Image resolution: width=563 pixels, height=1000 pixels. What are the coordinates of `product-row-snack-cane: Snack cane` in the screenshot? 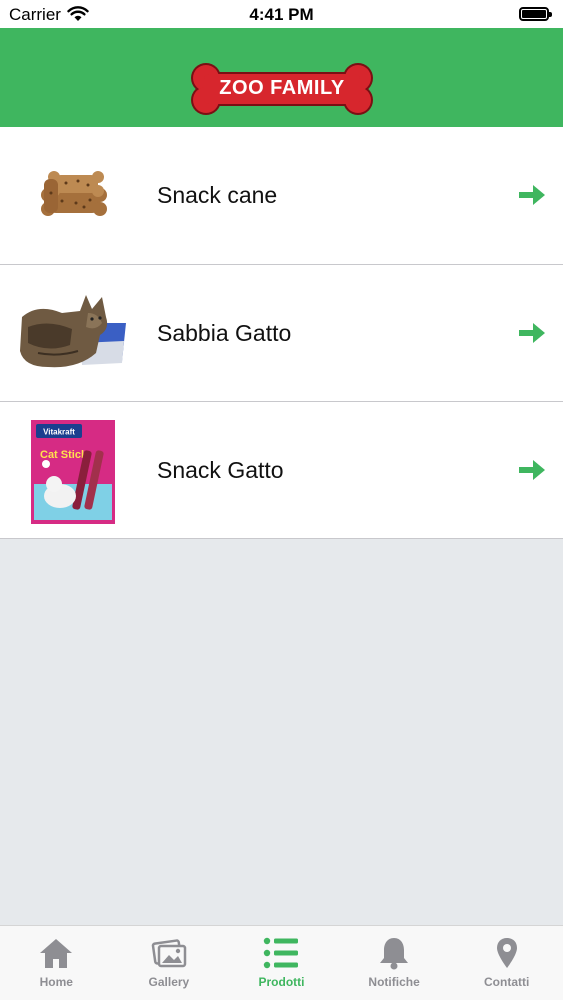 It's located at (281, 196).